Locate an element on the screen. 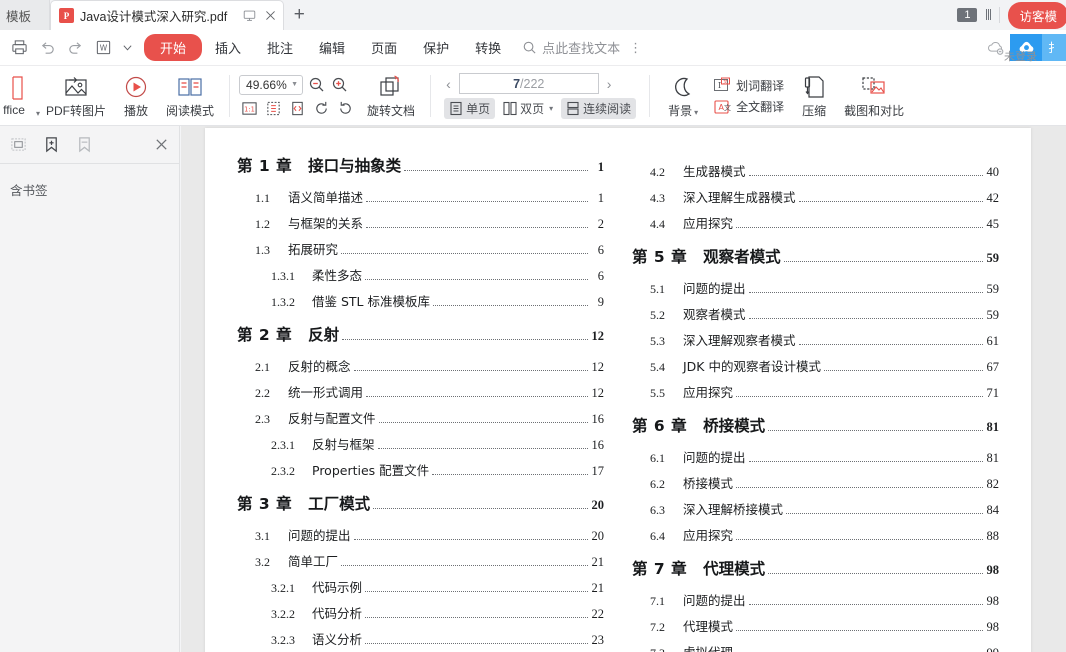 This screenshot has width=1066, height=652. toc-entry: 7.3 虚拟代理 99 is located at coordinates (815, 647).